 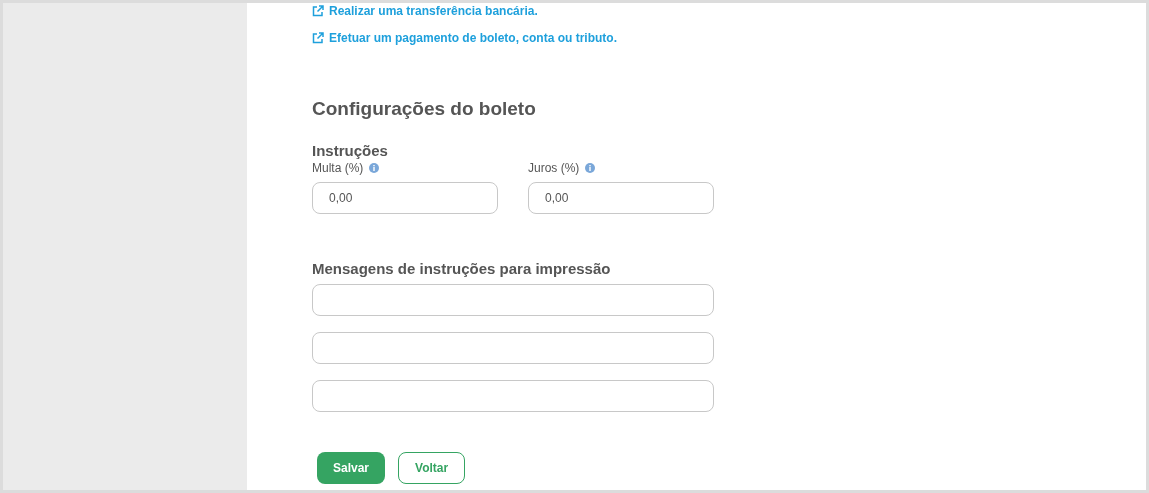 What do you see at coordinates (351, 467) in the screenshot?
I see `save-button: Salvar` at bounding box center [351, 467].